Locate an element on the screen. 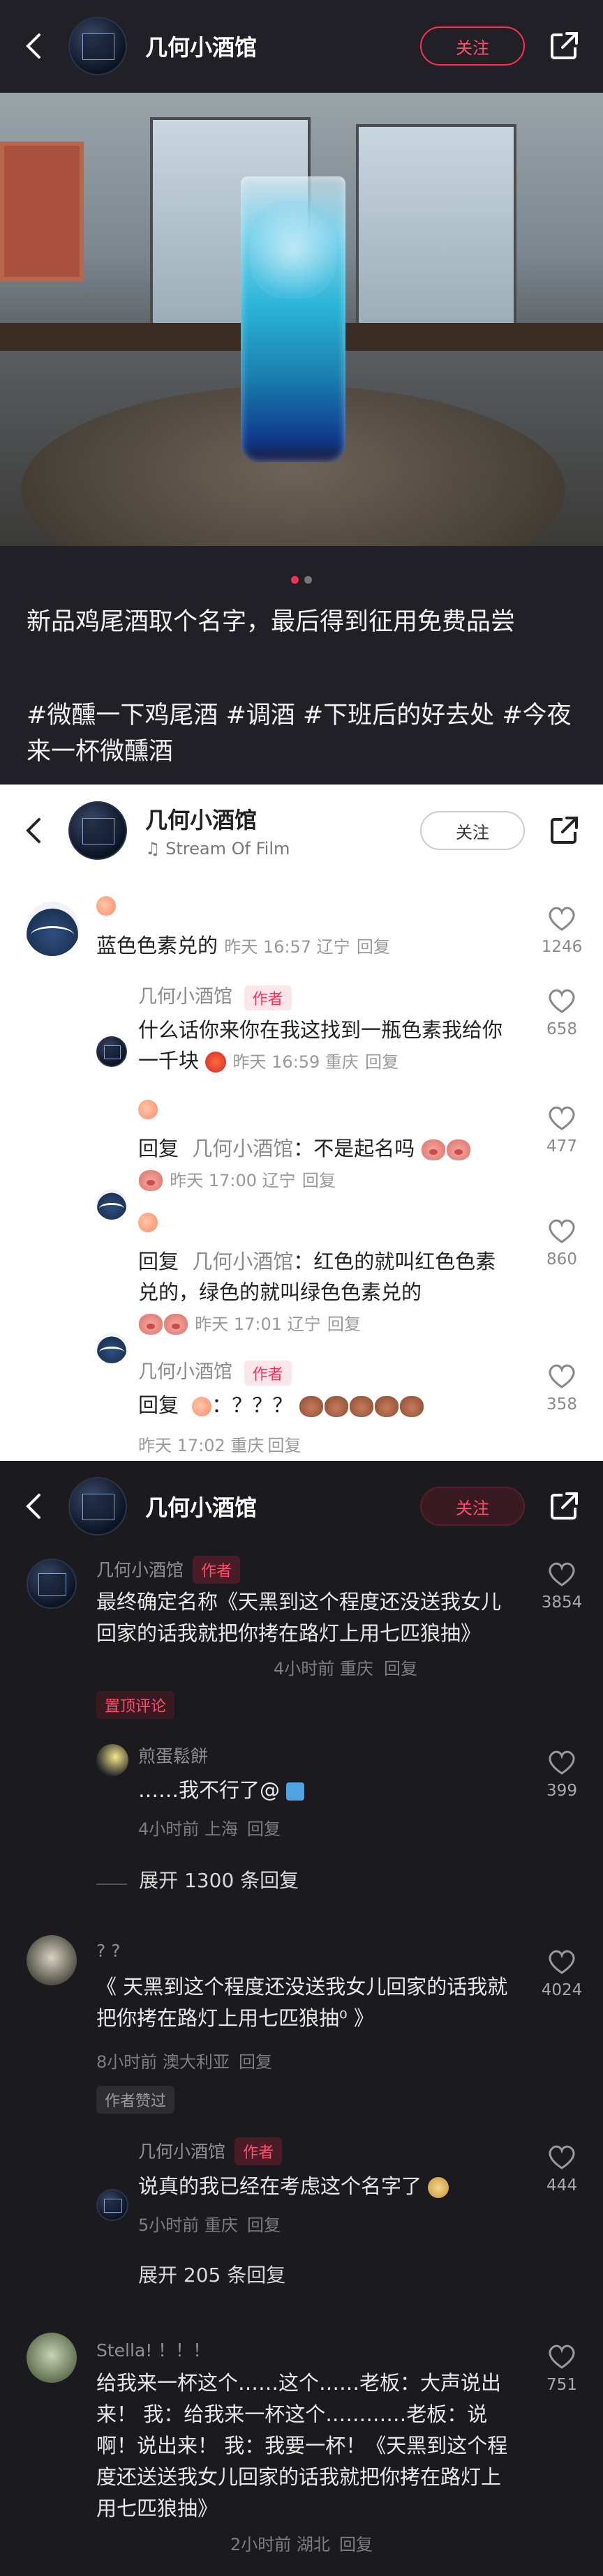 Image resolution: width=603 pixels, height=2576 pixels. comment-text: 蓝色色素兑的 is located at coordinates (157, 945).